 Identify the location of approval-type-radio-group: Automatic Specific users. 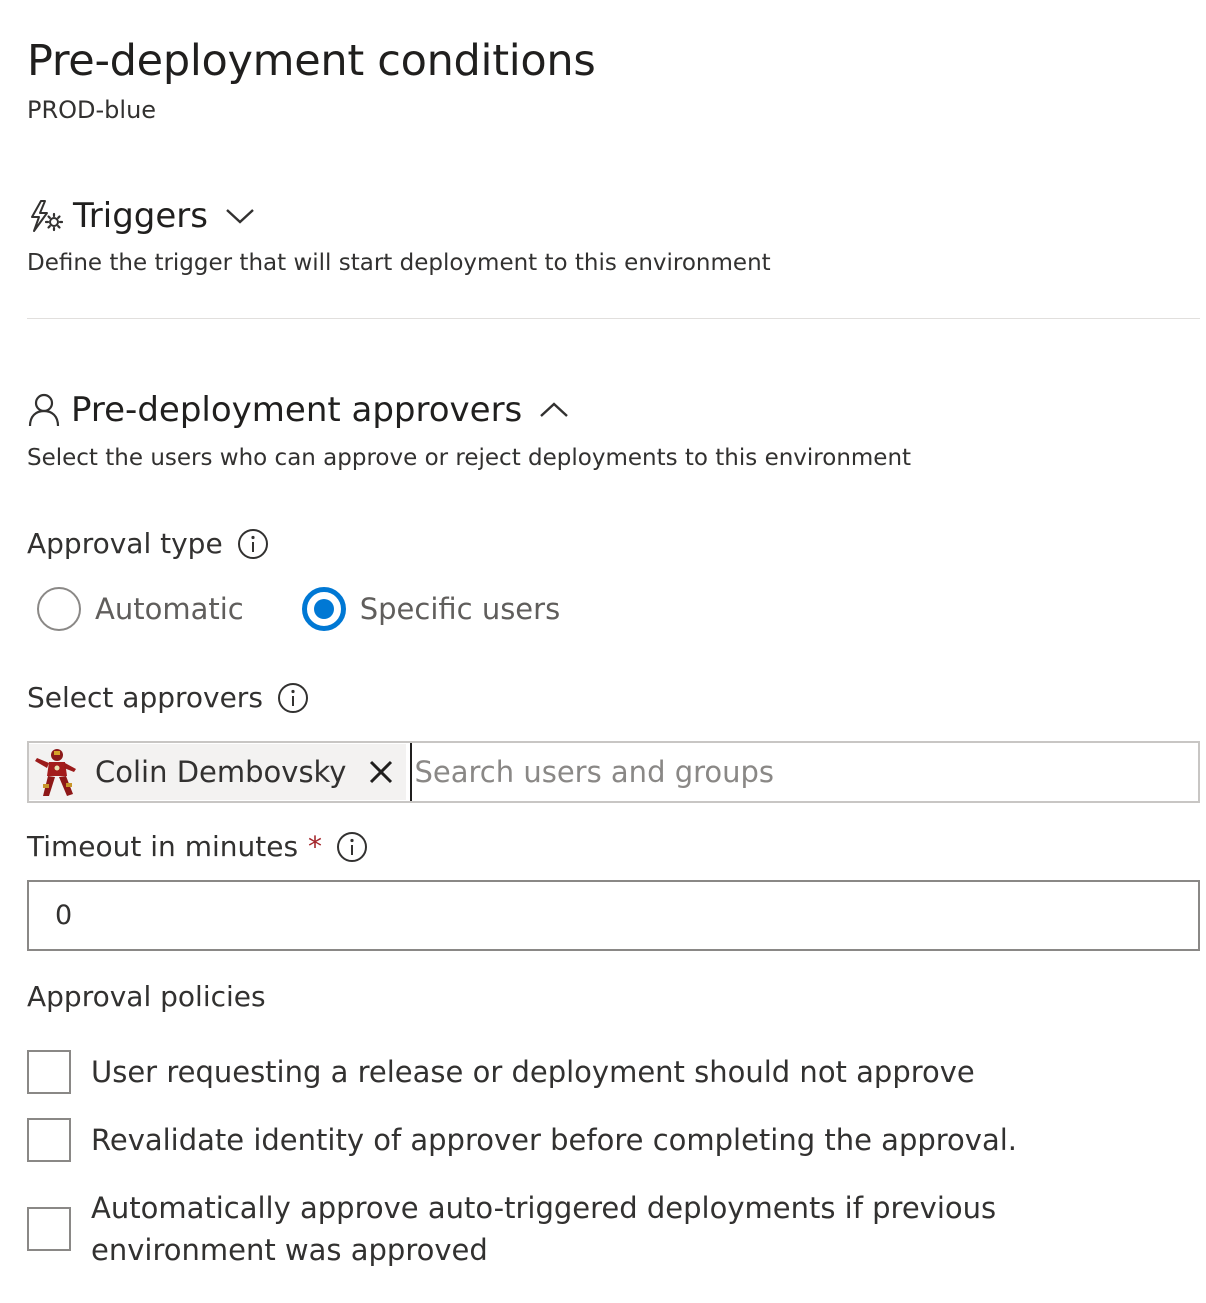
(327, 609).